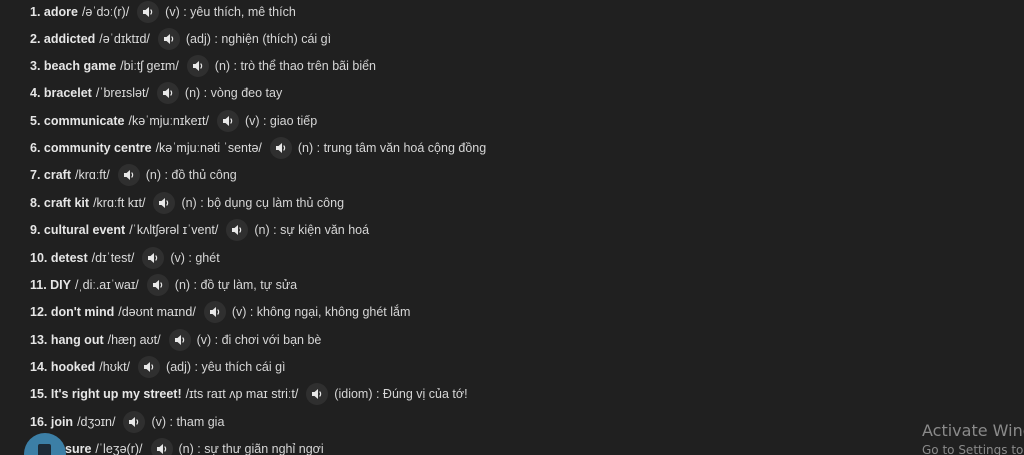  What do you see at coordinates (122, 93) in the screenshot?
I see `vocab-phonetic: /ˈbreɪslət/` at bounding box center [122, 93].